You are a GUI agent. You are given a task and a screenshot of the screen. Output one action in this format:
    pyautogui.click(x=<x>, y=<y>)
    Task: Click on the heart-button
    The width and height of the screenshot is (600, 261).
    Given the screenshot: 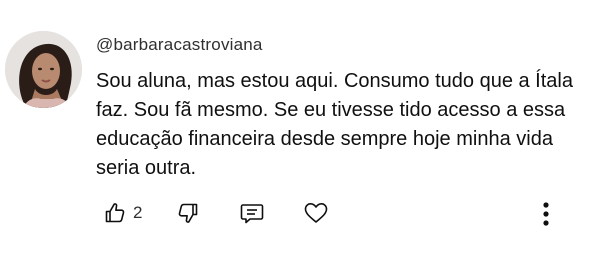 What is the action you would take?
    pyautogui.click(x=316, y=213)
    